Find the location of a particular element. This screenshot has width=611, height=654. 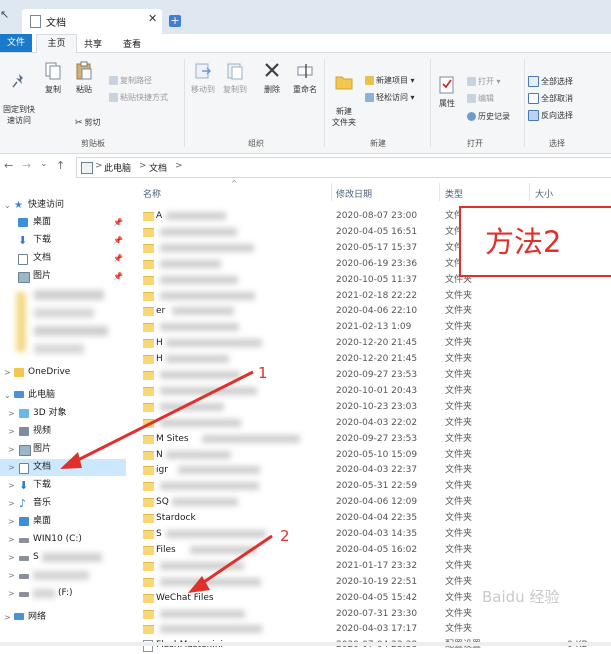

horizontal-scrollbar is located at coordinates (305, 644).